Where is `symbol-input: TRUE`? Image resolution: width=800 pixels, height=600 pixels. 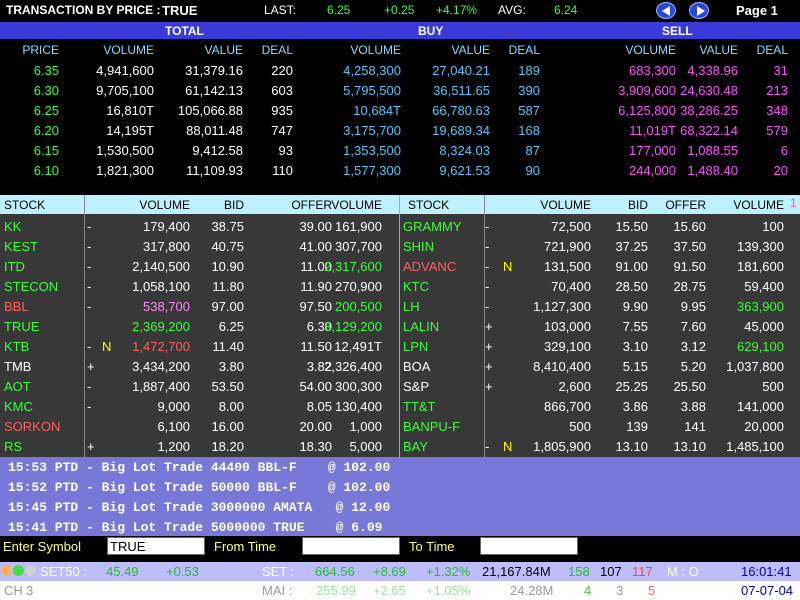
symbol-input: TRUE is located at coordinates (156, 546).